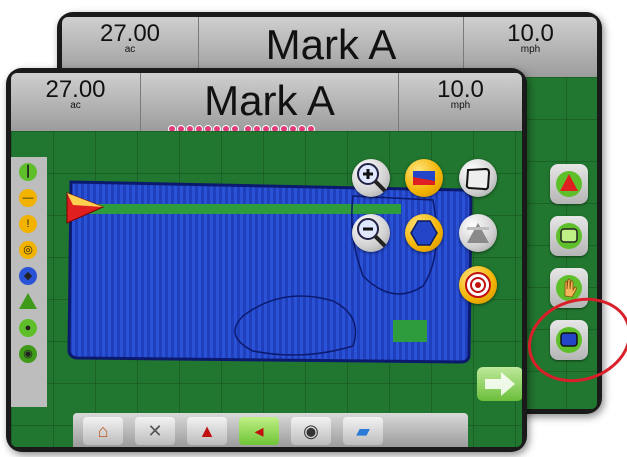 This screenshot has height=457, width=627. I want to click on mapping-icon: ◆, so click(28, 276).